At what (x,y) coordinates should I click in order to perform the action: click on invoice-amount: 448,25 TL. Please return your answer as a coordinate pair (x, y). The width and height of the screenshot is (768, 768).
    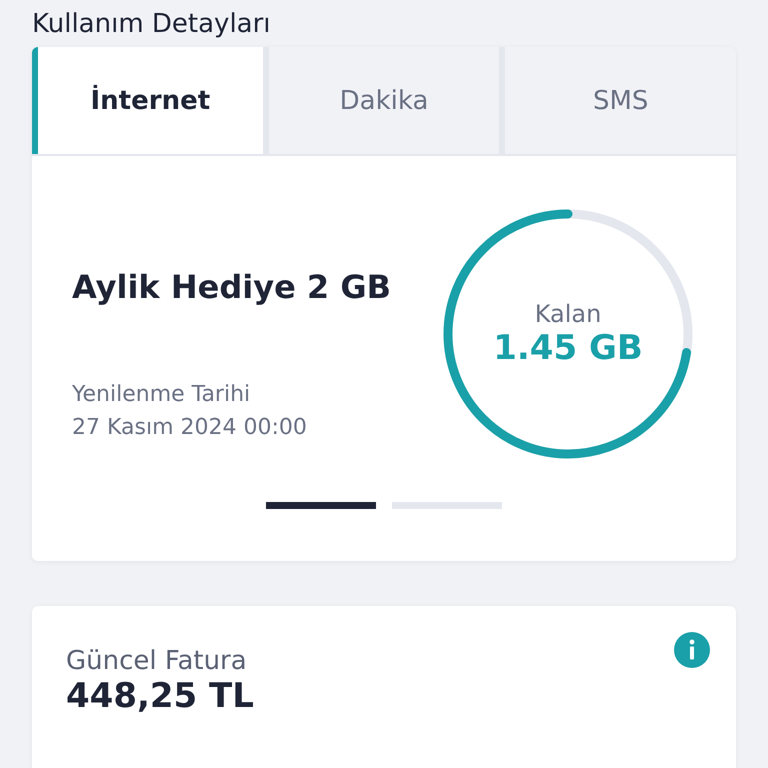
    Looking at the image, I should click on (160, 696).